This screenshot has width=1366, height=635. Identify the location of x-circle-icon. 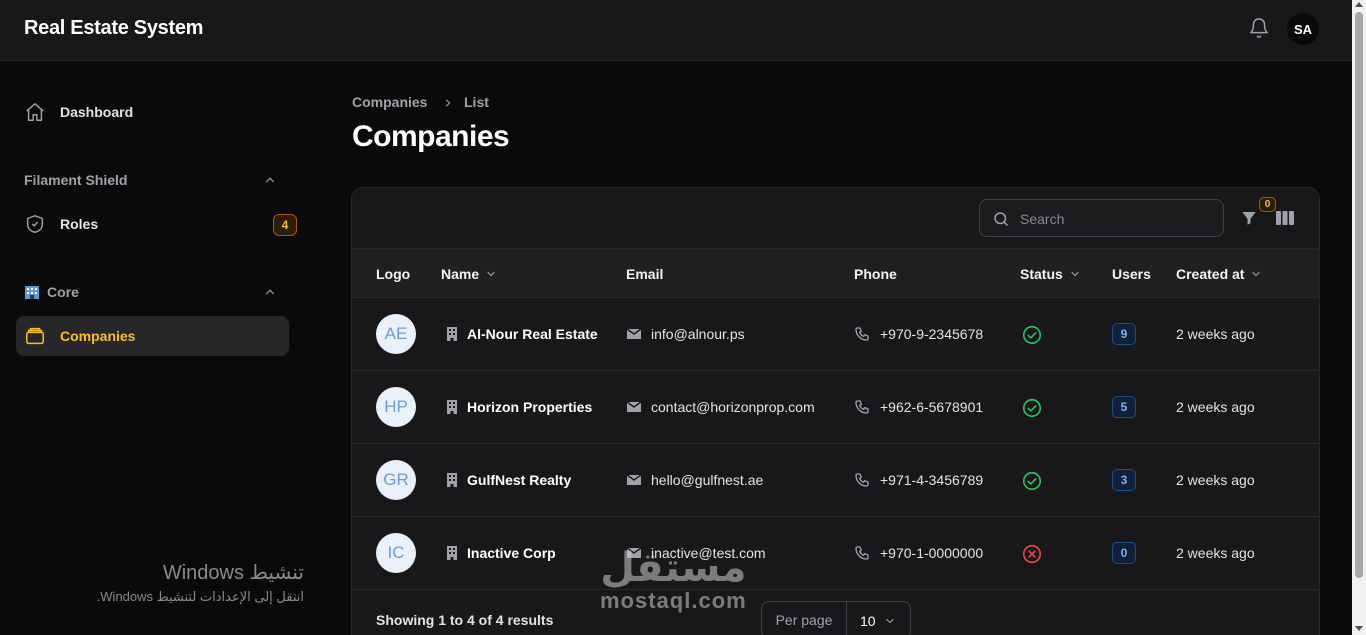
(1032, 554).